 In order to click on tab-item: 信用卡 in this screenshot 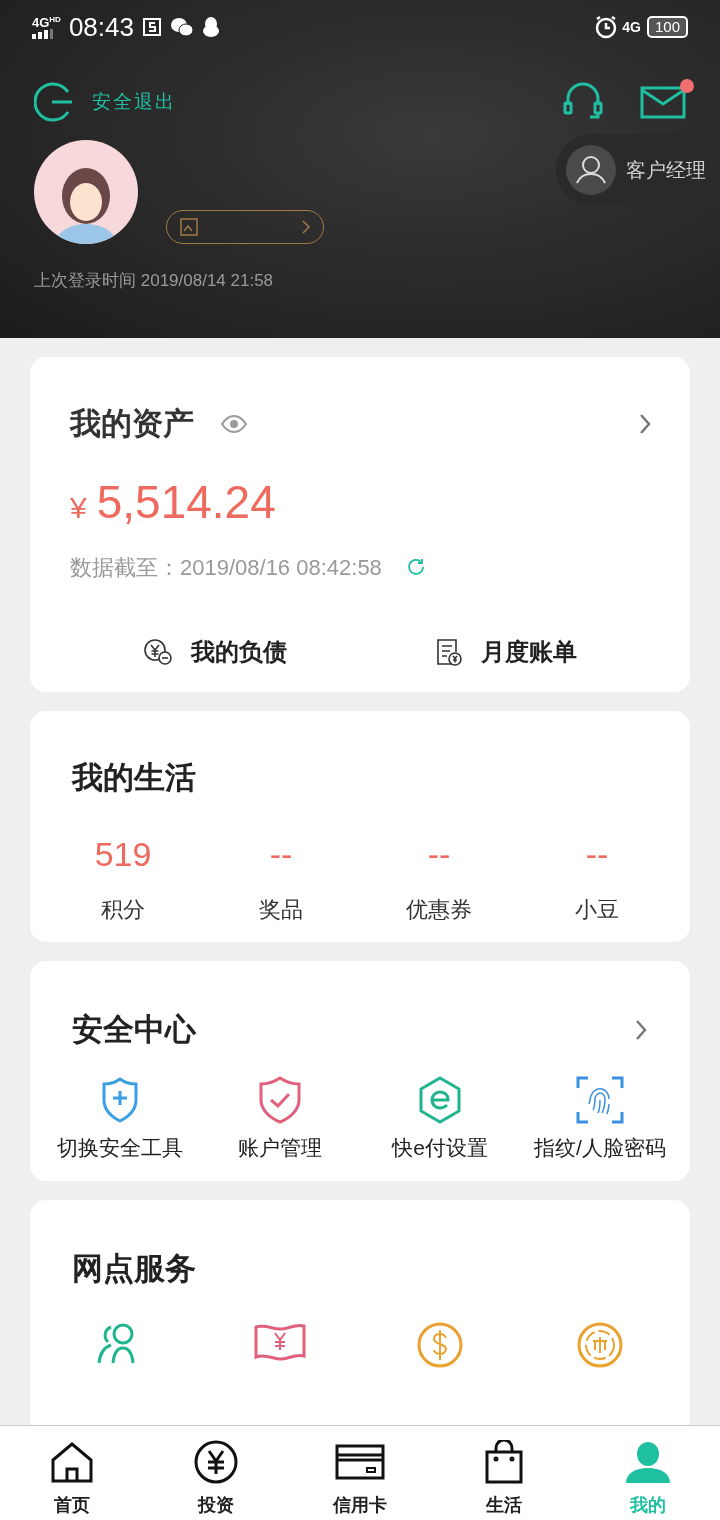, I will do `click(360, 1480)`.